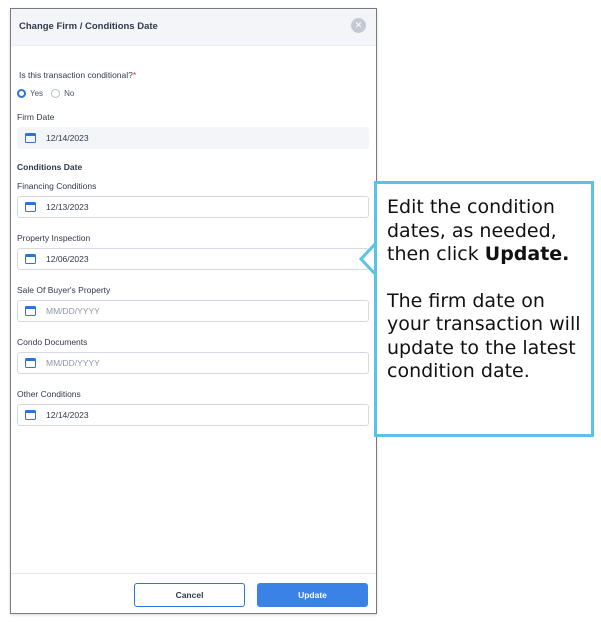 This screenshot has height=622, width=601. What do you see at coordinates (134, 75) in the screenshot?
I see `required-mark: *` at bounding box center [134, 75].